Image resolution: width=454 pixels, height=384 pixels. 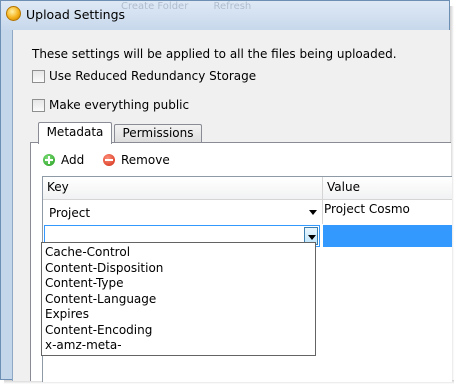 I want to click on column-header-key: Key, so click(x=58, y=187).